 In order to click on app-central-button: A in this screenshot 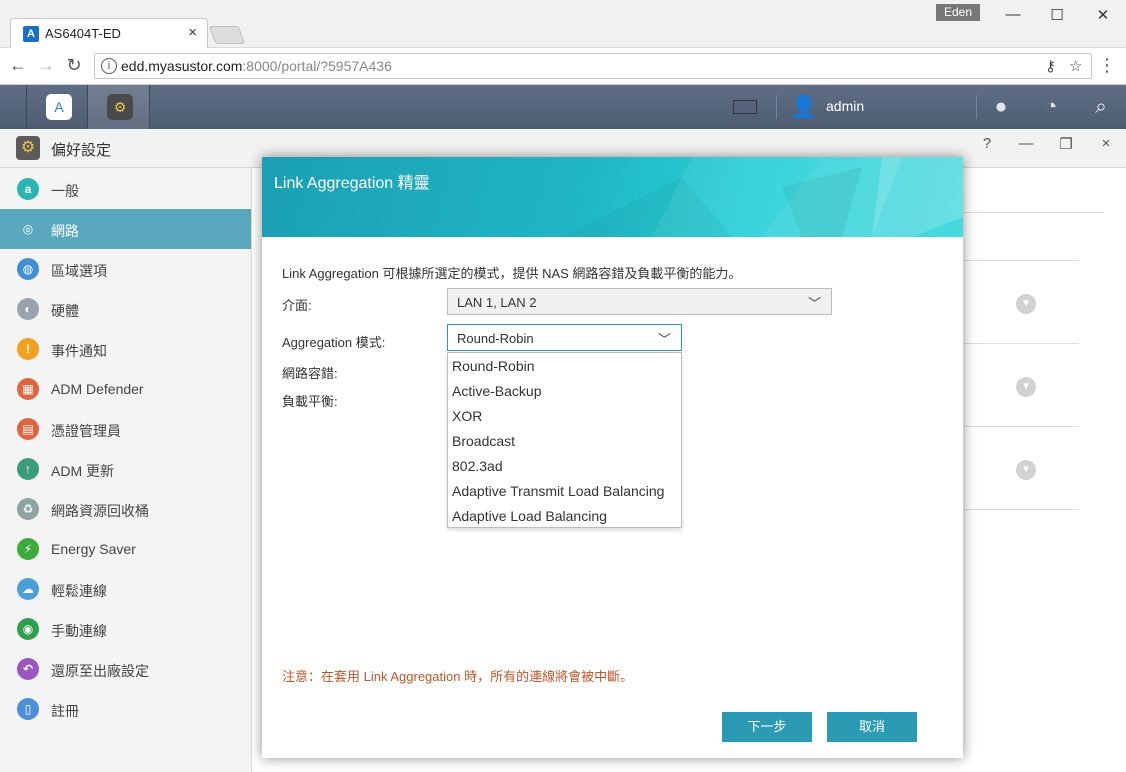, I will do `click(57, 107)`.